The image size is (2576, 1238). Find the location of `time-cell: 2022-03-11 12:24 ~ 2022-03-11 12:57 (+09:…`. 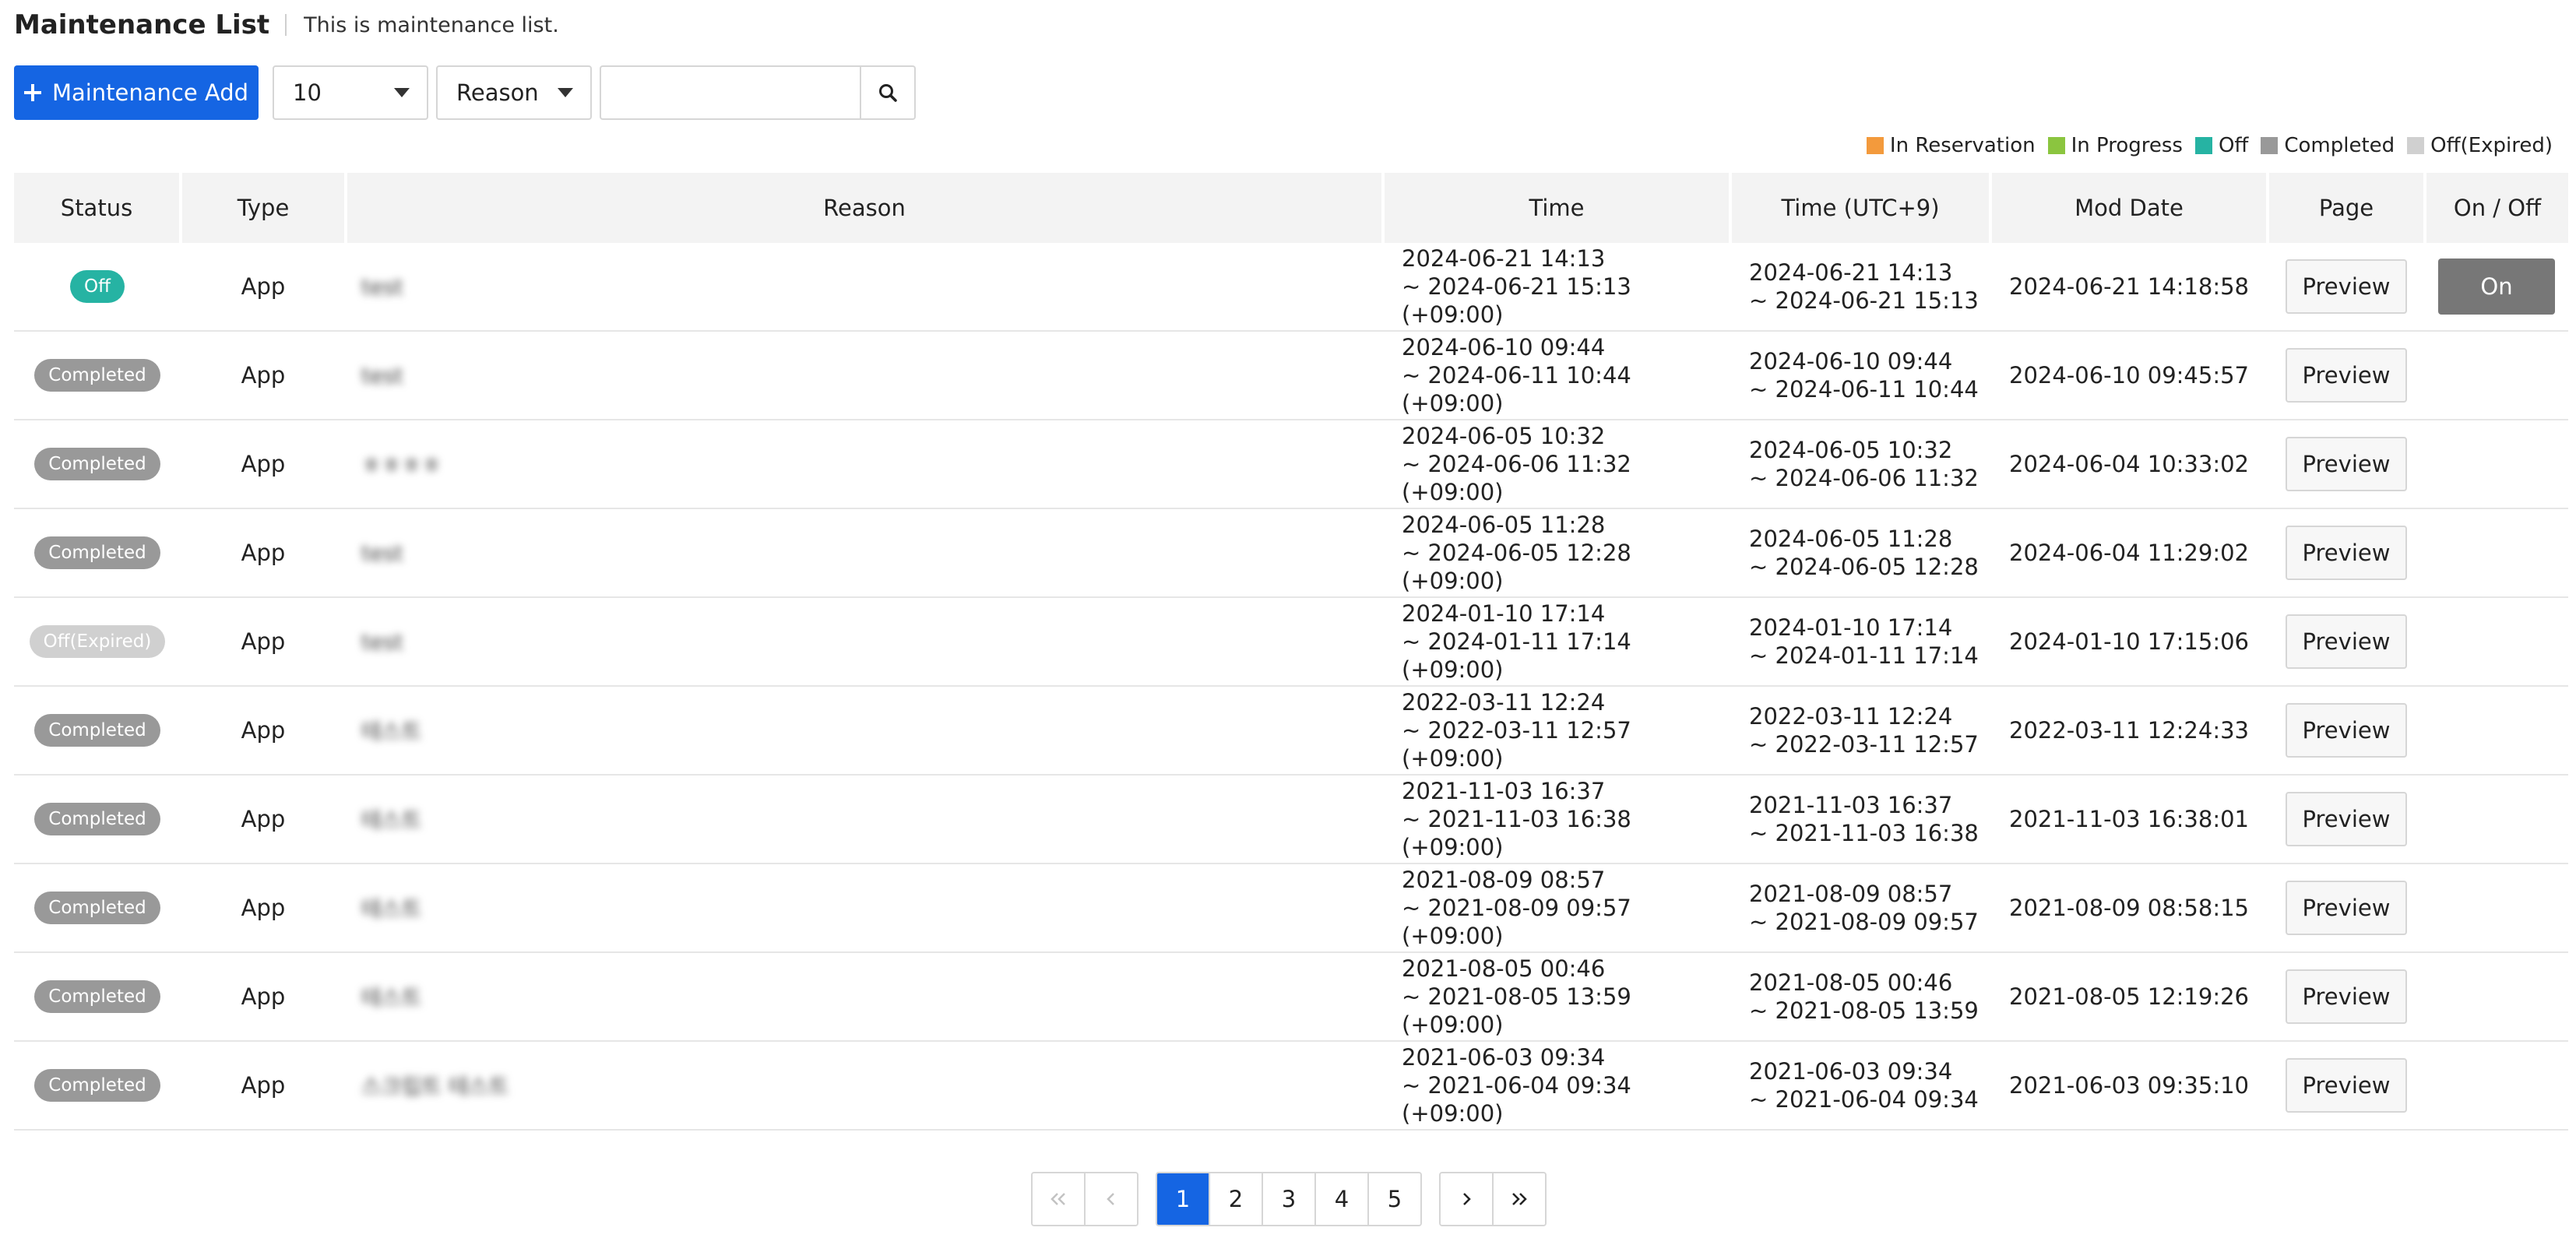

time-cell: 2022-03-11 12:24 ~ 2022-03-11 12:57 (+09:… is located at coordinates (1556, 731).